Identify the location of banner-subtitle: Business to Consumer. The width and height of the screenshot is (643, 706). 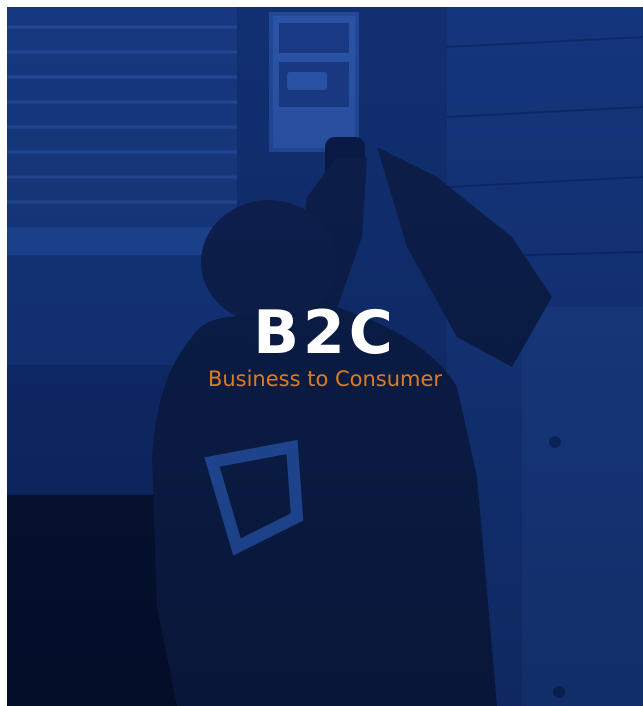
(325, 379).